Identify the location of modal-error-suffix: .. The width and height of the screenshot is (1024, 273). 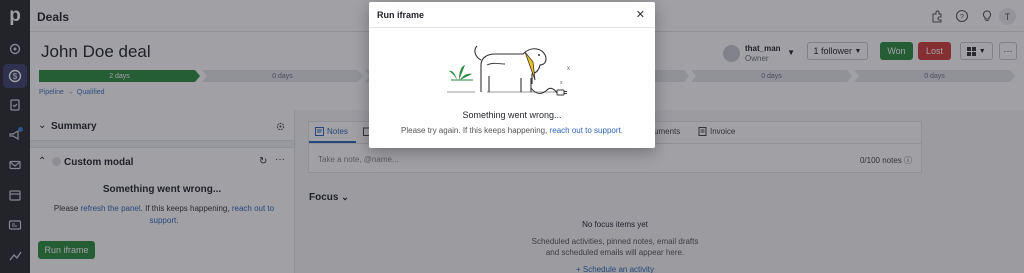
(621, 130).